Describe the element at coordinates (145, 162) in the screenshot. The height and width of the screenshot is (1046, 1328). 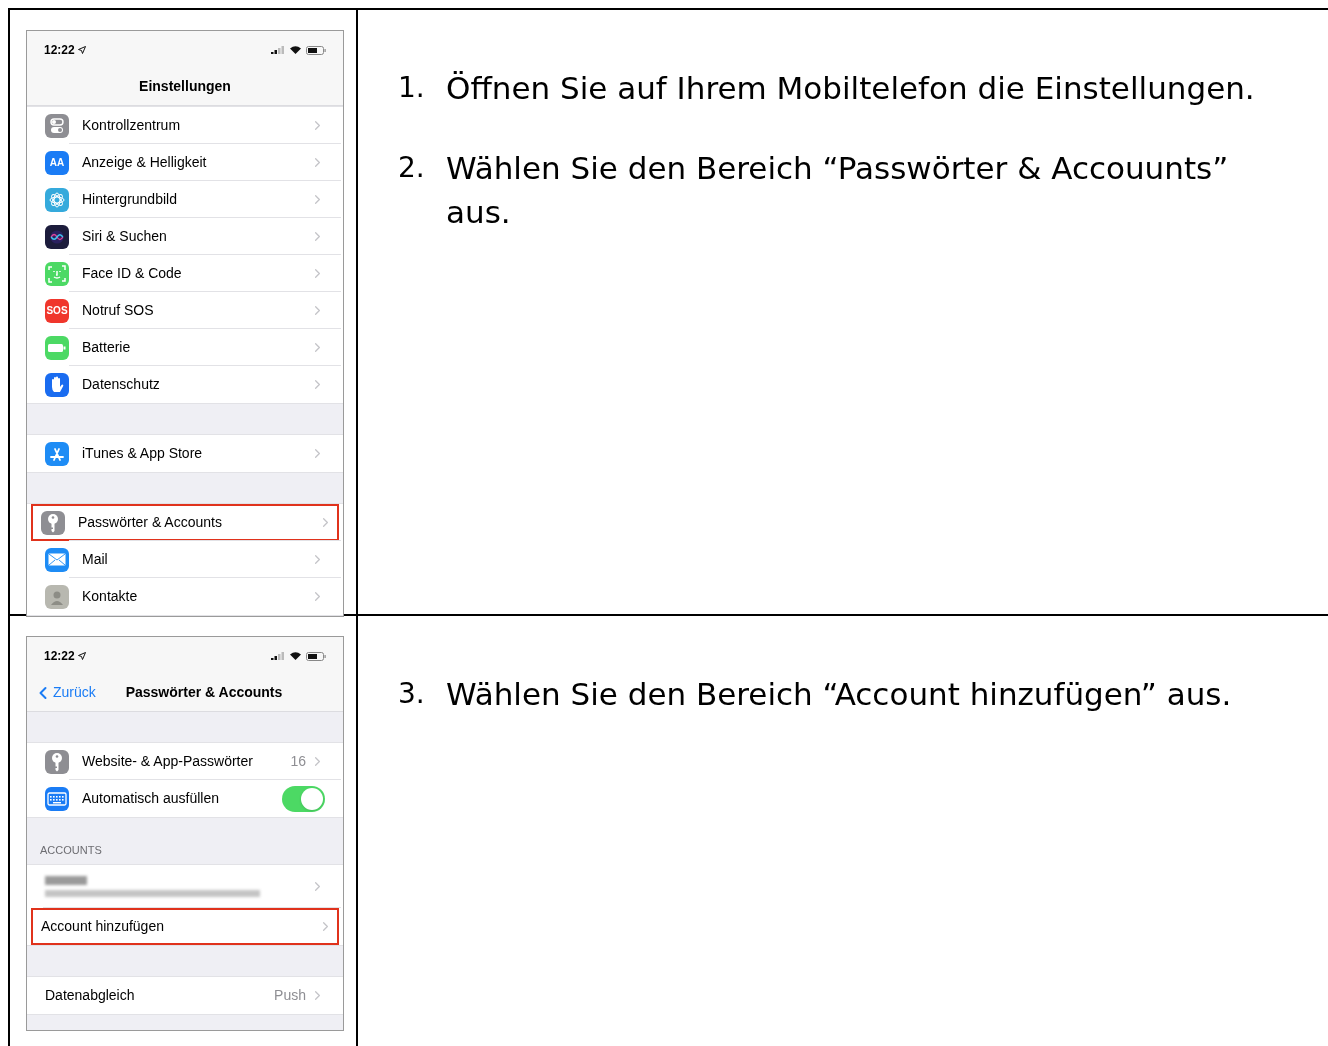
I see `row-label: Anzeige & Helligkeit` at that location.